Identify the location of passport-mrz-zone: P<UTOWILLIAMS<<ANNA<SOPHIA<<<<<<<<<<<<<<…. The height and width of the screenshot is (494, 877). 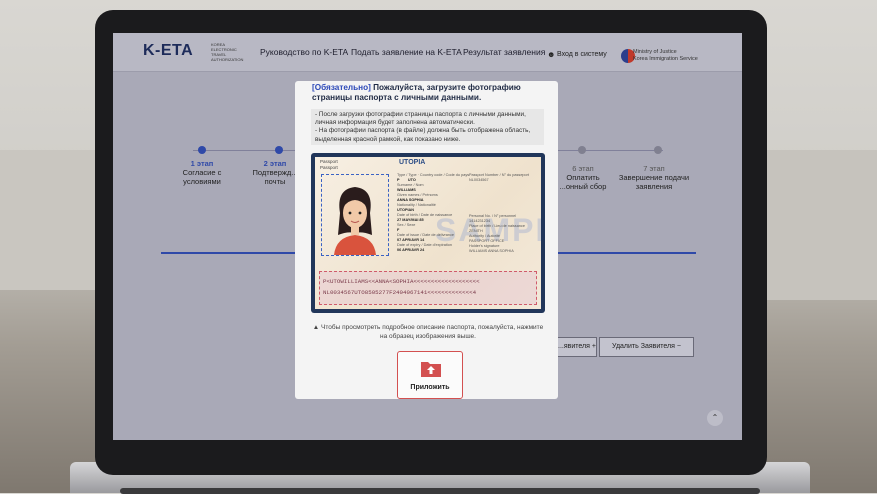
(428, 288).